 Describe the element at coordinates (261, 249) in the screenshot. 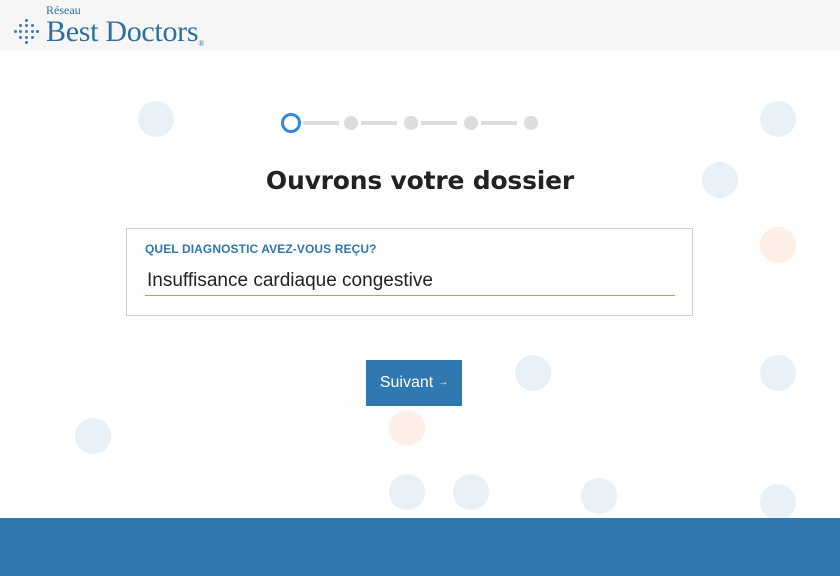

I see `diagnosis-field-label: QUEL DIAGNOSTIC AVEZ-VOUS REÇU?` at that location.